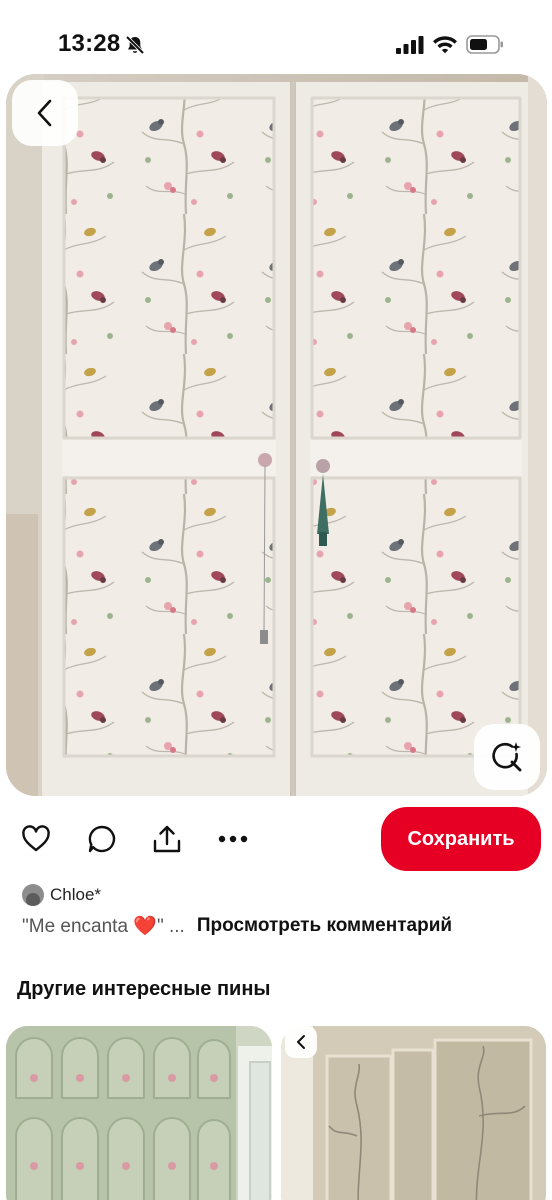 The width and height of the screenshot is (552, 1200). I want to click on like-button, so click(36, 839).